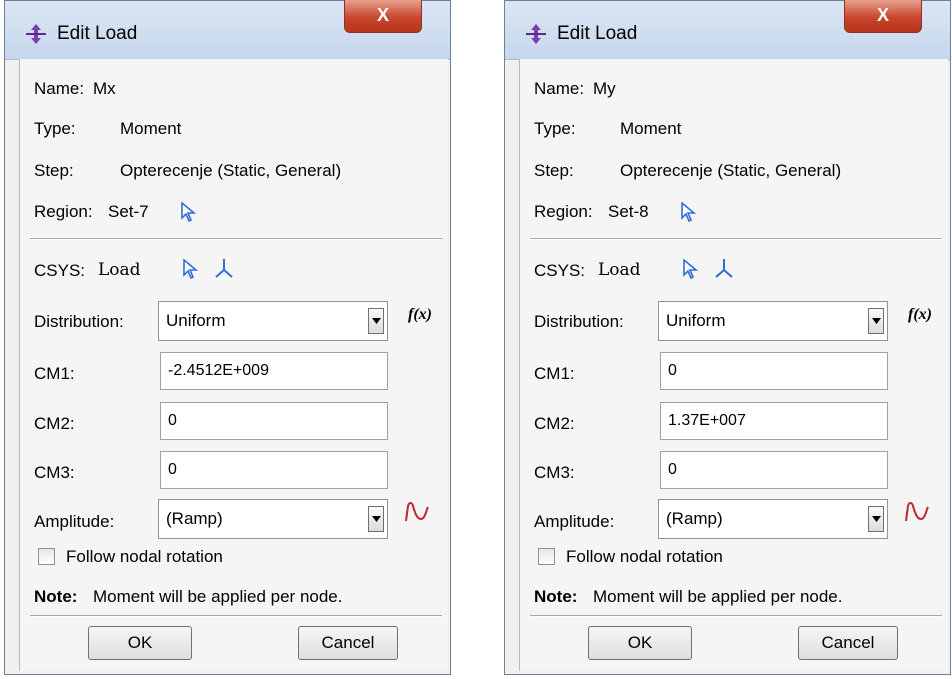 The image size is (952, 679). What do you see at coordinates (274, 371) in the screenshot?
I see `cm1-input: -2.4512E+009` at bounding box center [274, 371].